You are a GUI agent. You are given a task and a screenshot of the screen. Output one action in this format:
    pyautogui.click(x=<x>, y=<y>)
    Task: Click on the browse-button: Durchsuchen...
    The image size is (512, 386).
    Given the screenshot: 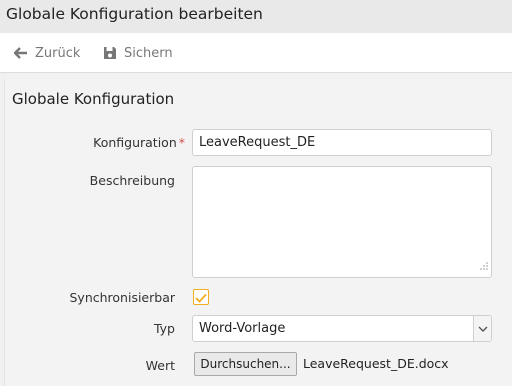 What is the action you would take?
    pyautogui.click(x=245, y=364)
    